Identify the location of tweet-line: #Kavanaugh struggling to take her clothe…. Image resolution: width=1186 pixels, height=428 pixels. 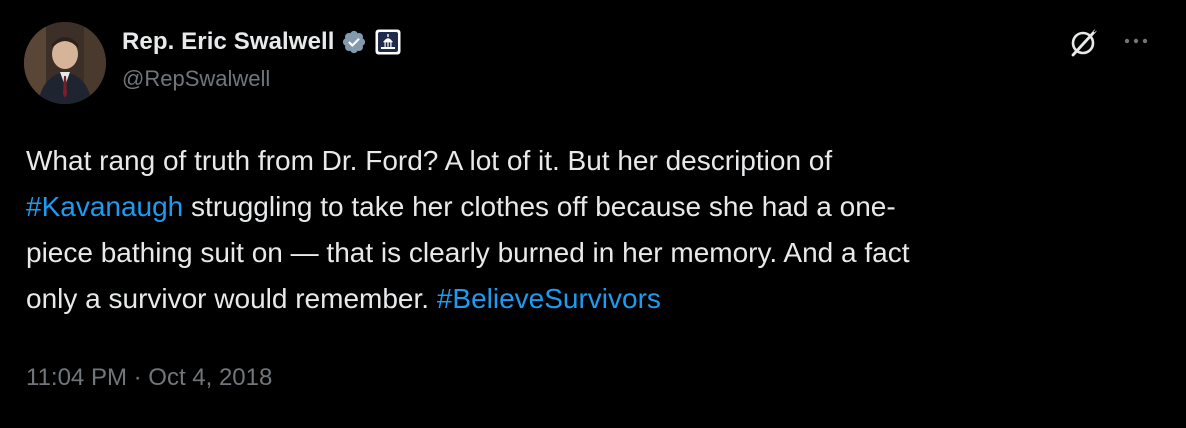
(591, 207).